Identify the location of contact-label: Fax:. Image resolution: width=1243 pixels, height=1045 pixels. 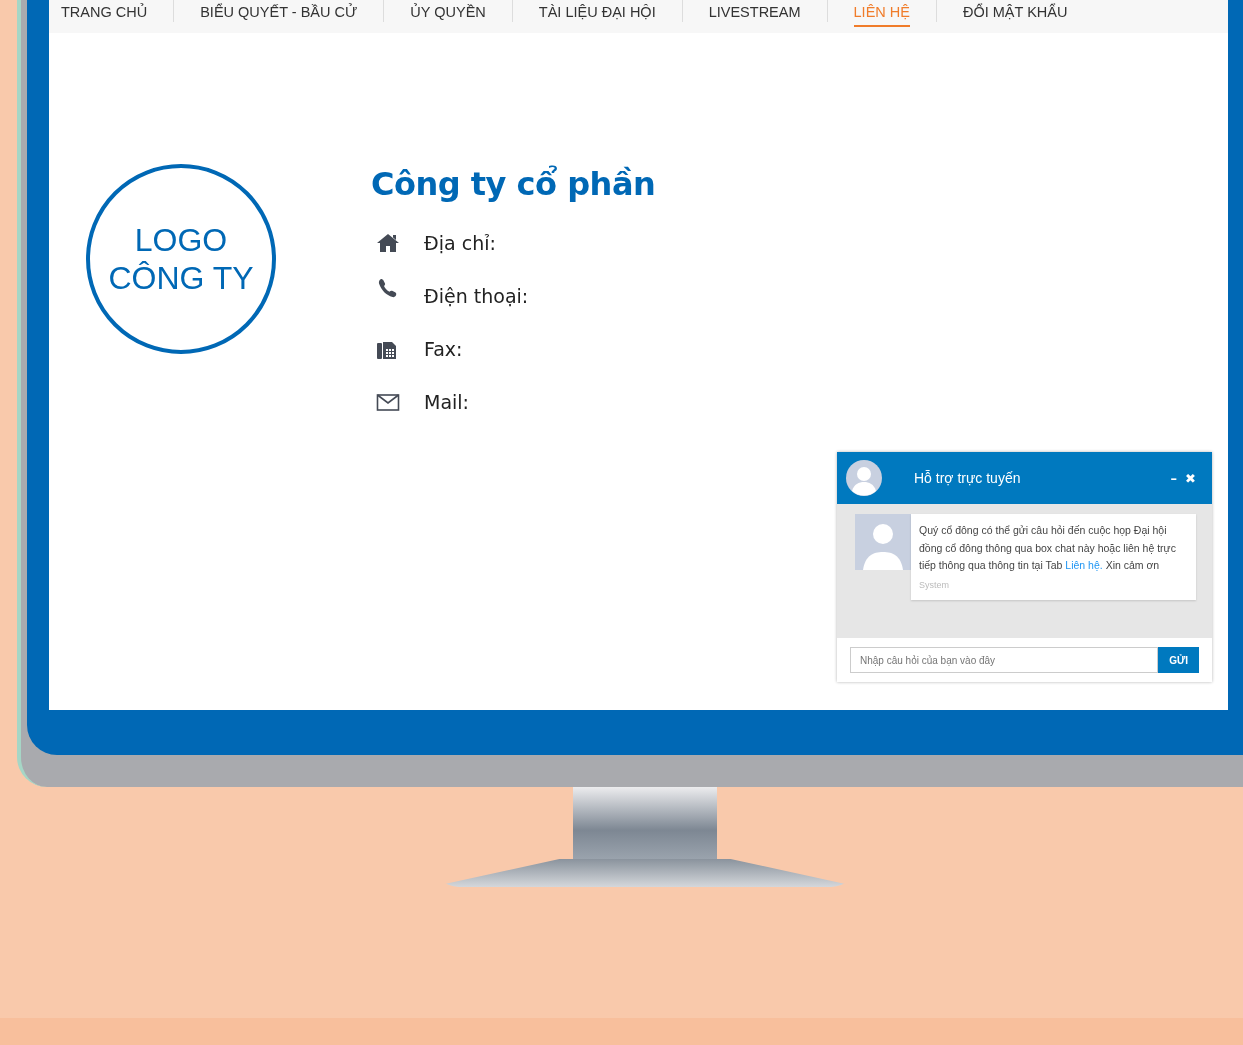
(443, 348).